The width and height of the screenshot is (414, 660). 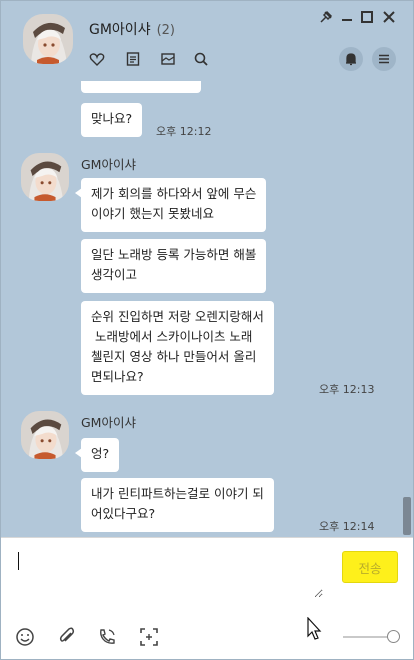 I want to click on message-text-line: 이야기 했는지 못봤네요, so click(x=152, y=213).